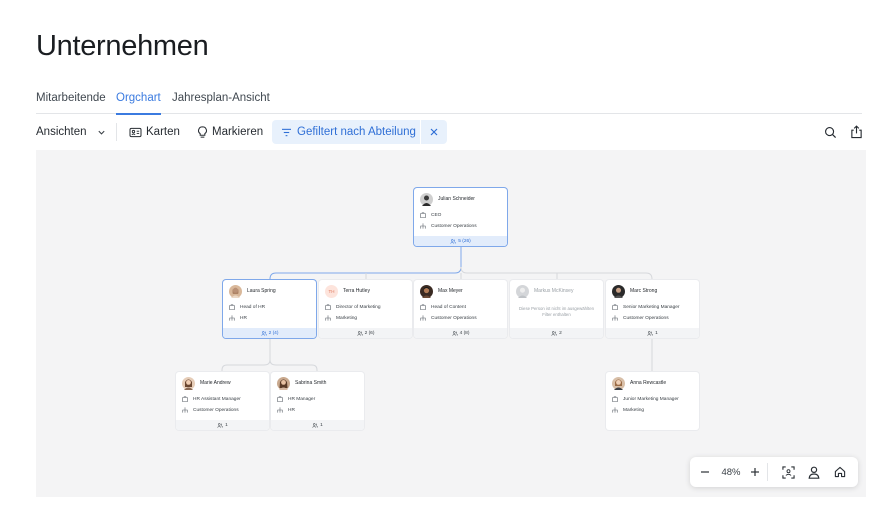 The height and width of the screenshot is (506, 890). What do you see at coordinates (247, 307) in the screenshot?
I see `job-title-row: Head of HR` at bounding box center [247, 307].